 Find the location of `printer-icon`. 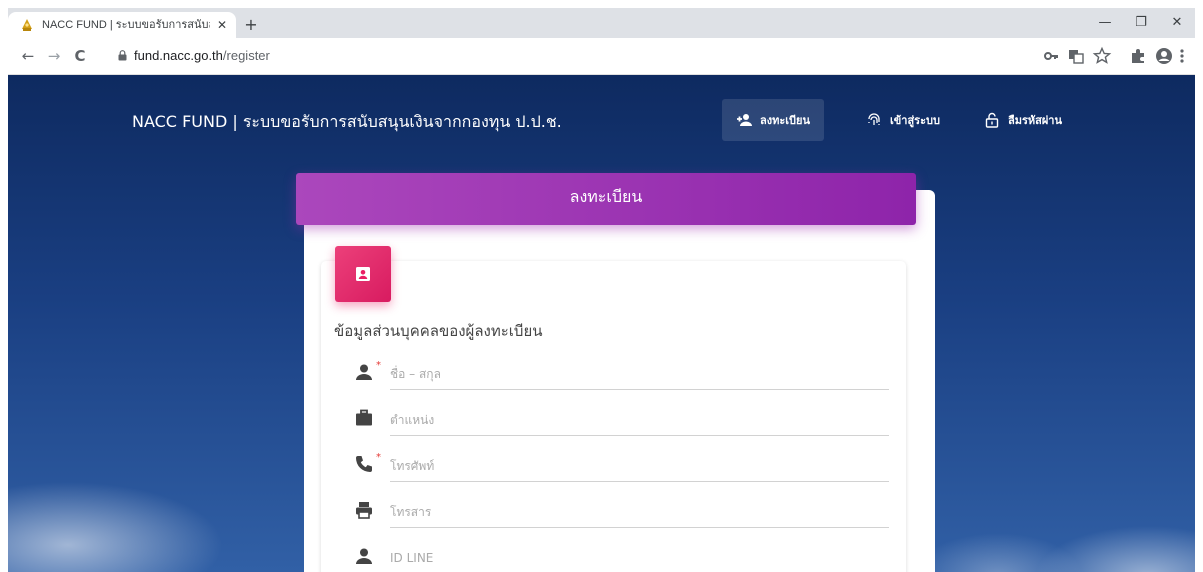

printer-icon is located at coordinates (364, 510).